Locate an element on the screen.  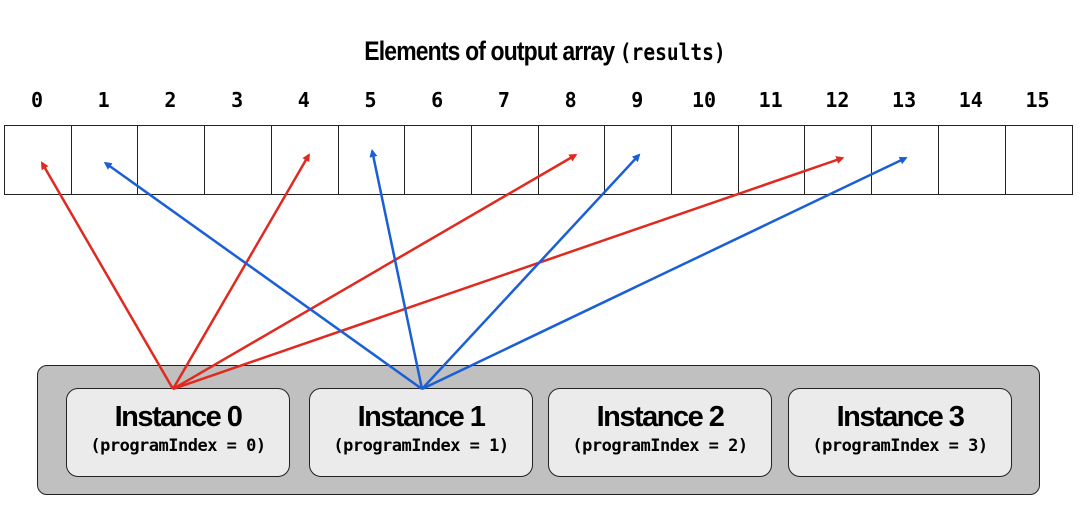
arrow-instance1-to-element9 is located at coordinates (531, 271).